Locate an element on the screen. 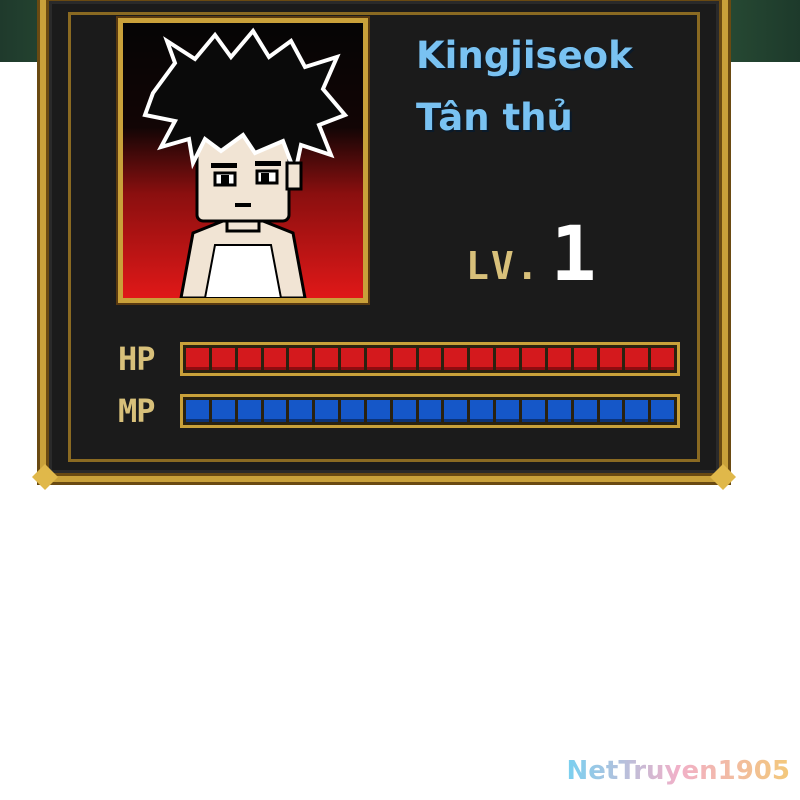  watermark: NetTruyen1905 is located at coordinates (678, 771).